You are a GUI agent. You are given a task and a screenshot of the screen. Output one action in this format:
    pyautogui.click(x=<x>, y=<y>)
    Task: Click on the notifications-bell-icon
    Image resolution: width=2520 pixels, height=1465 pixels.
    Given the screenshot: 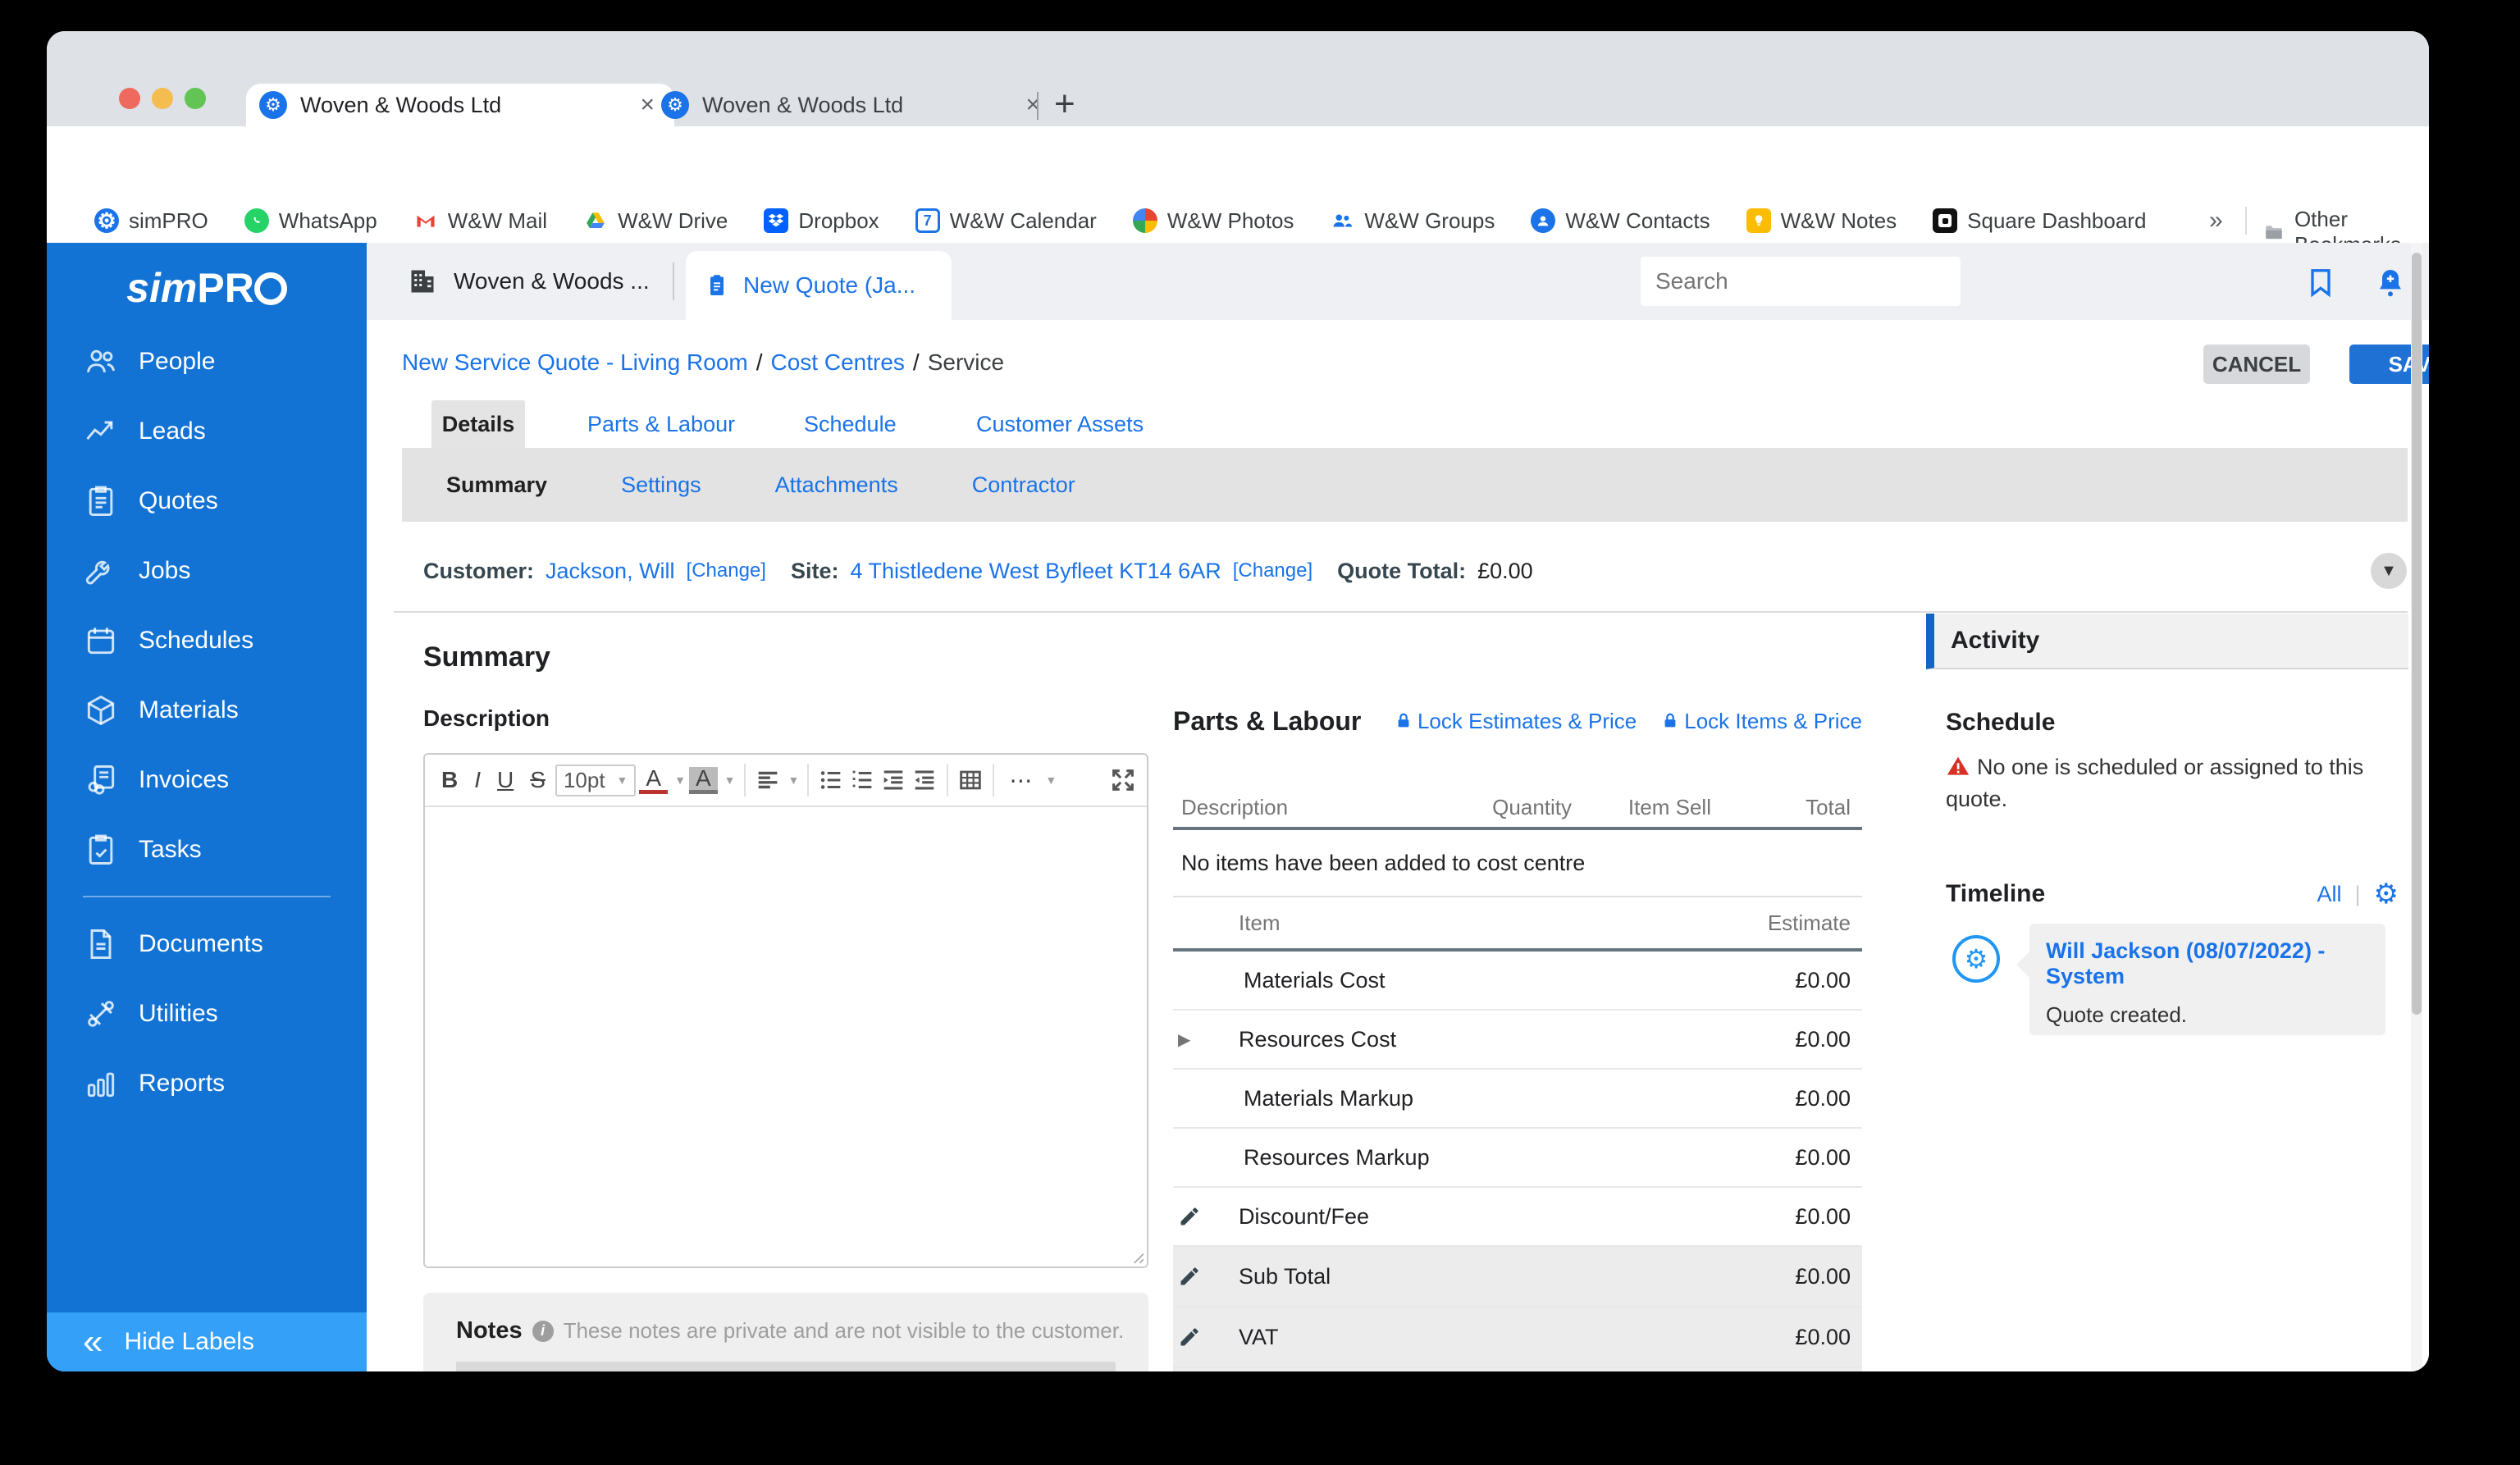 What is the action you would take?
    pyautogui.click(x=2391, y=282)
    